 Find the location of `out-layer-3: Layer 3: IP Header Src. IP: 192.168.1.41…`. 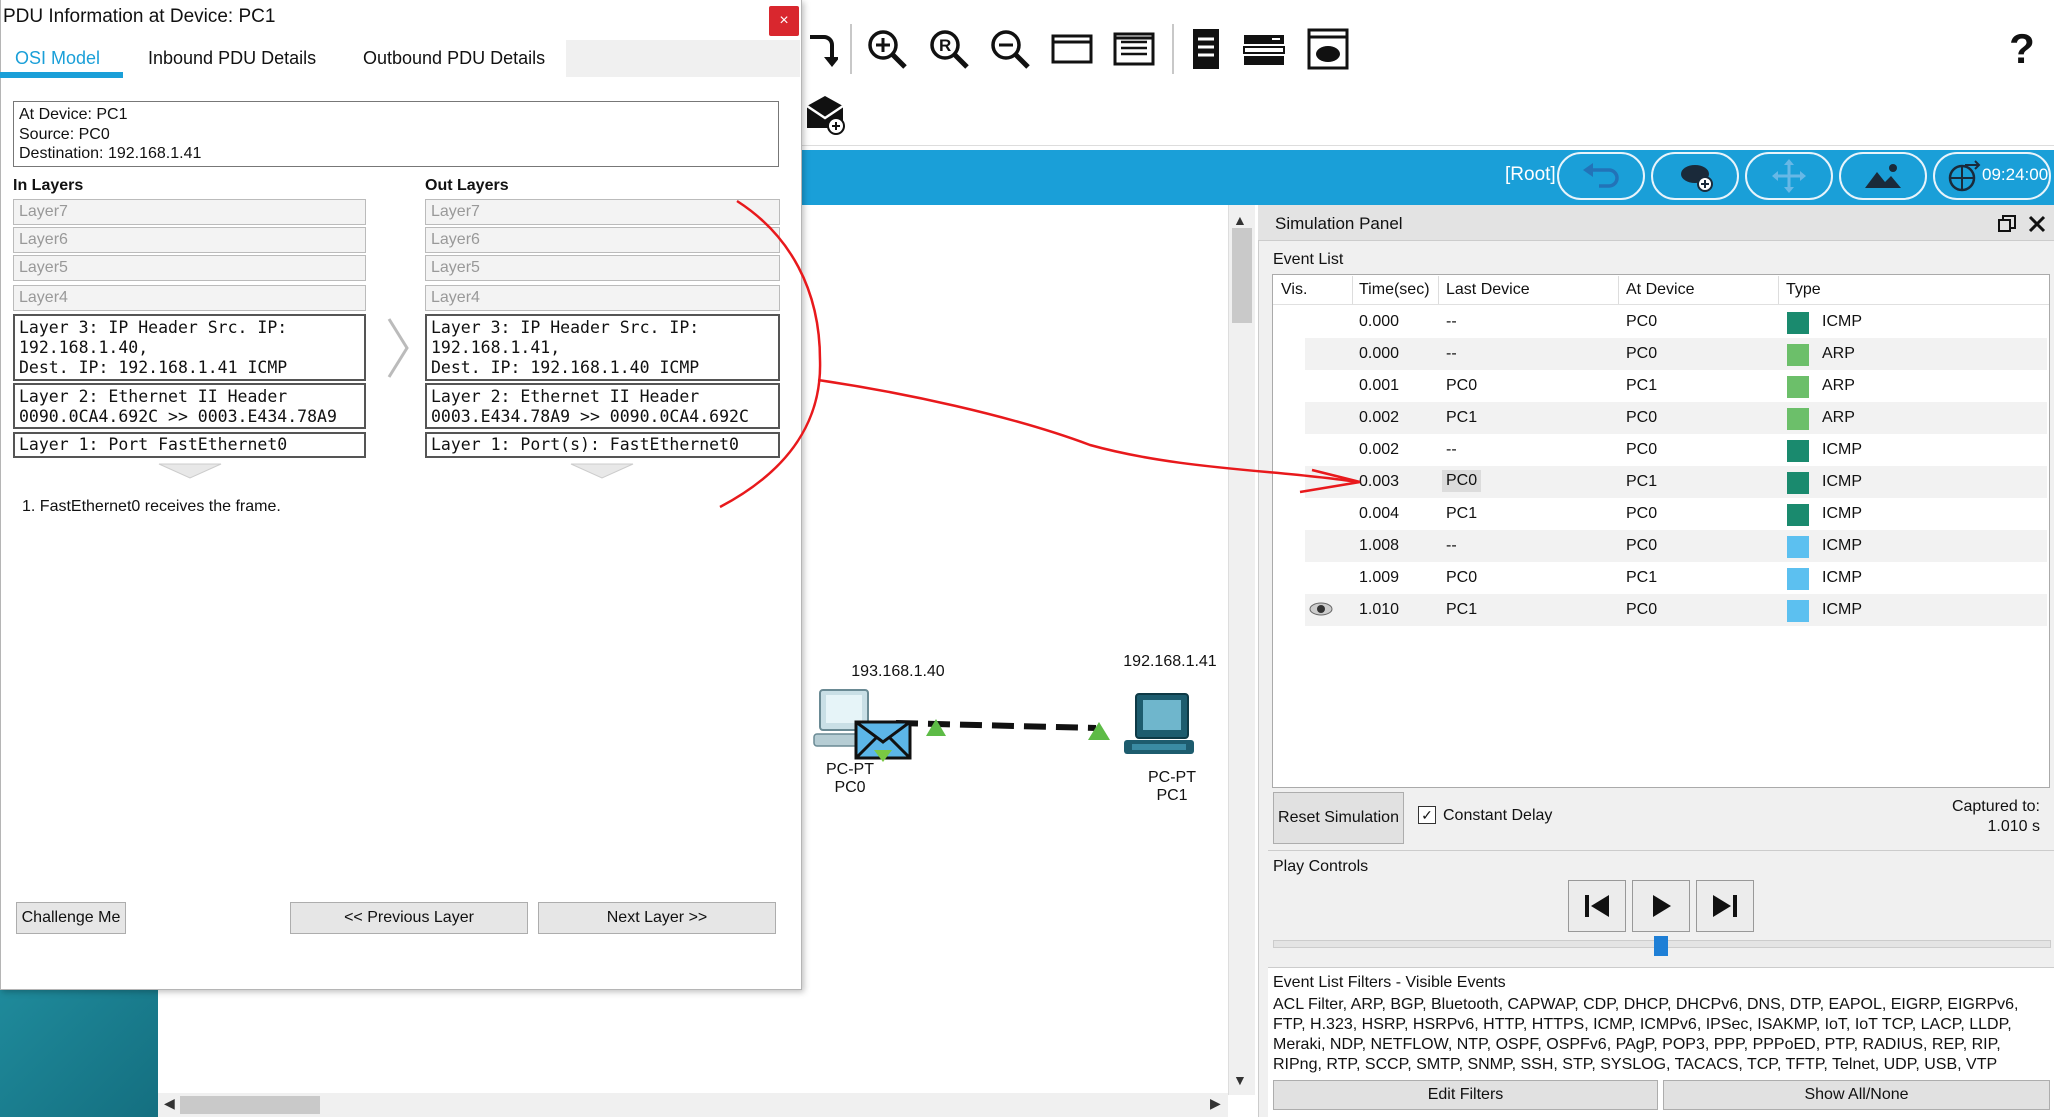

out-layer-3: Layer 3: IP Header Src. IP: 192.168.1.41… is located at coordinates (602, 347).